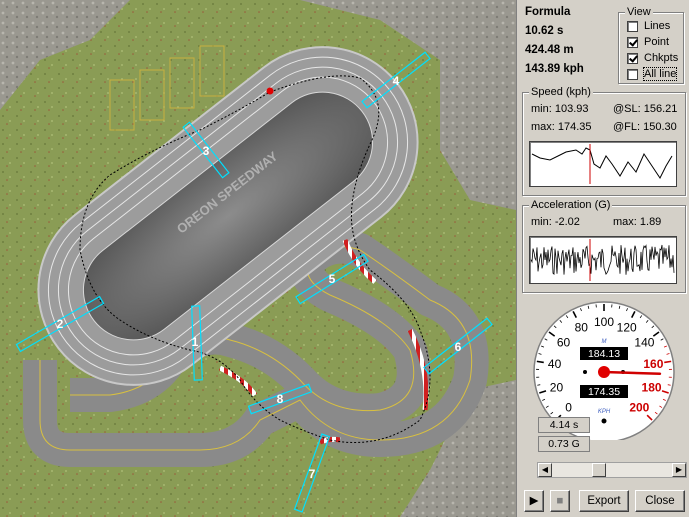 The height and width of the screenshot is (517, 689). What do you see at coordinates (555, 222) in the screenshot?
I see `accel-min: min: -2.02` at bounding box center [555, 222].